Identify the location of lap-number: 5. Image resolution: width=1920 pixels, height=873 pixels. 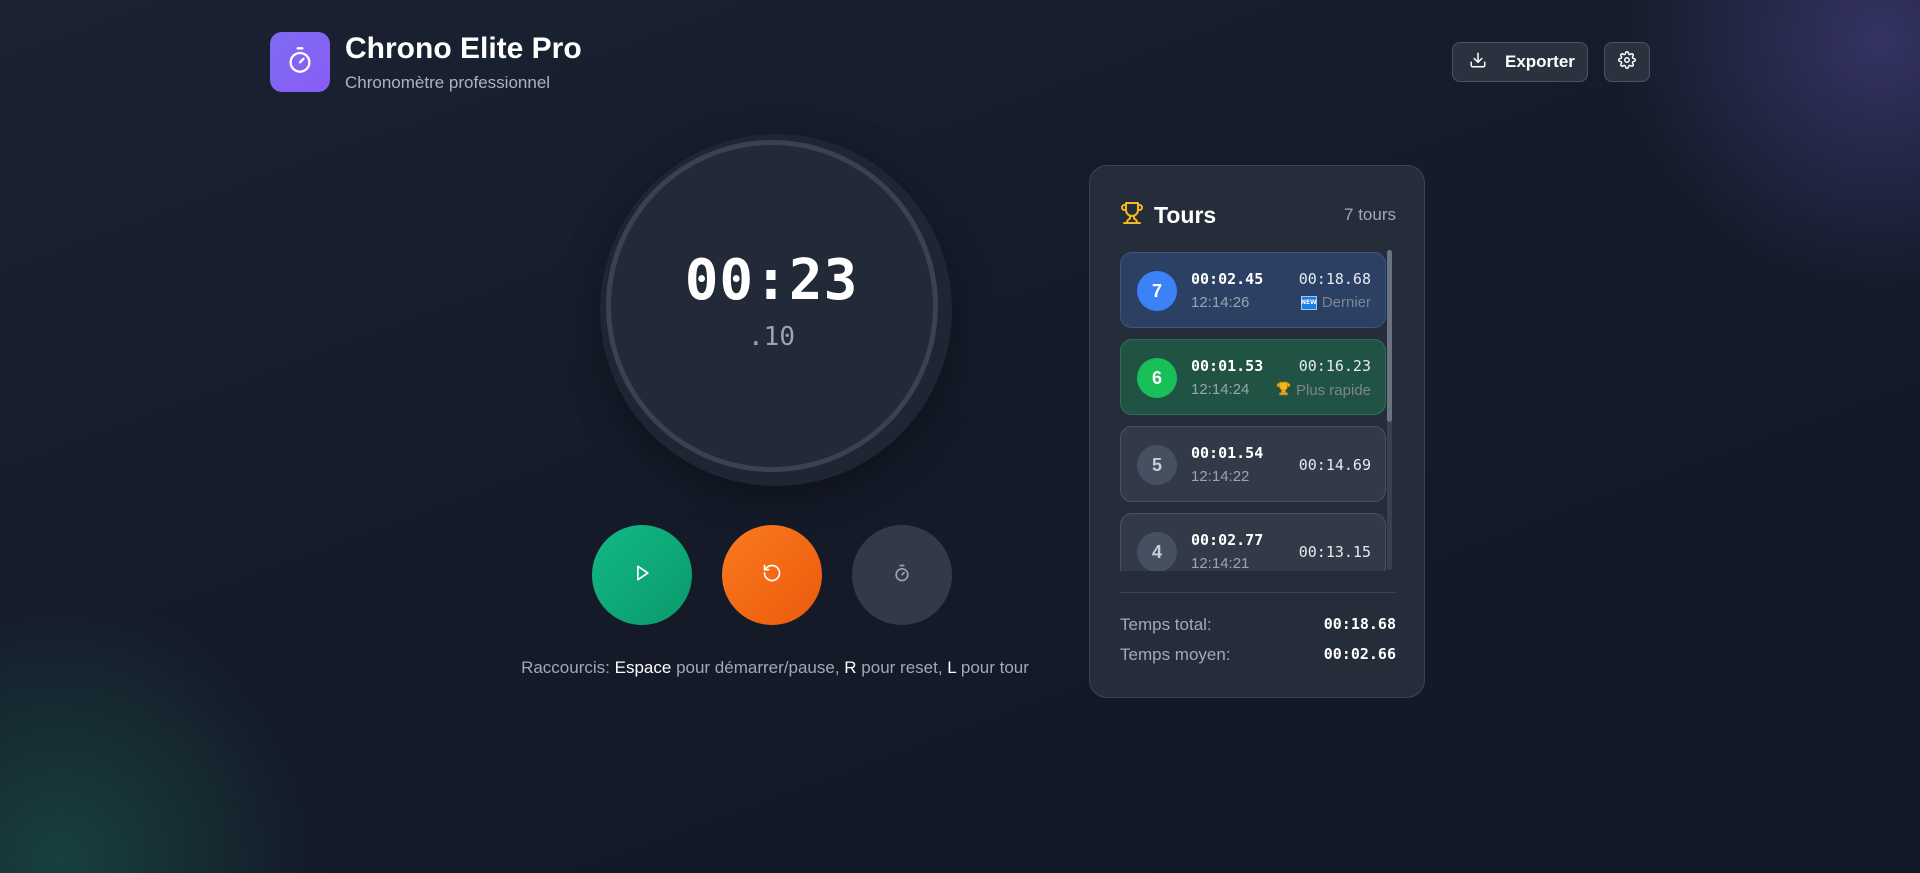
(1157, 465).